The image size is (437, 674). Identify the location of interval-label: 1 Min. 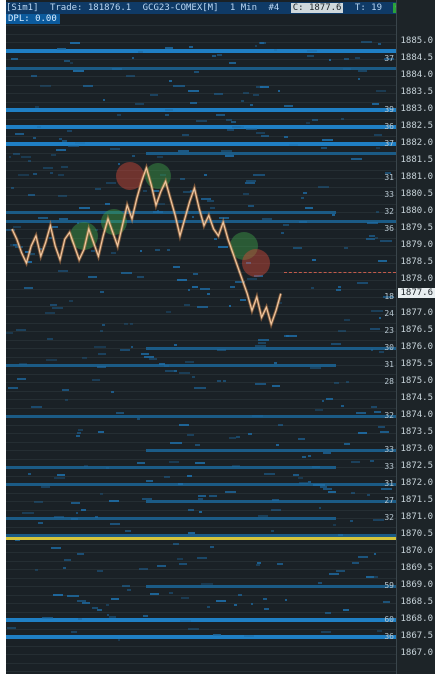
(243, 8).